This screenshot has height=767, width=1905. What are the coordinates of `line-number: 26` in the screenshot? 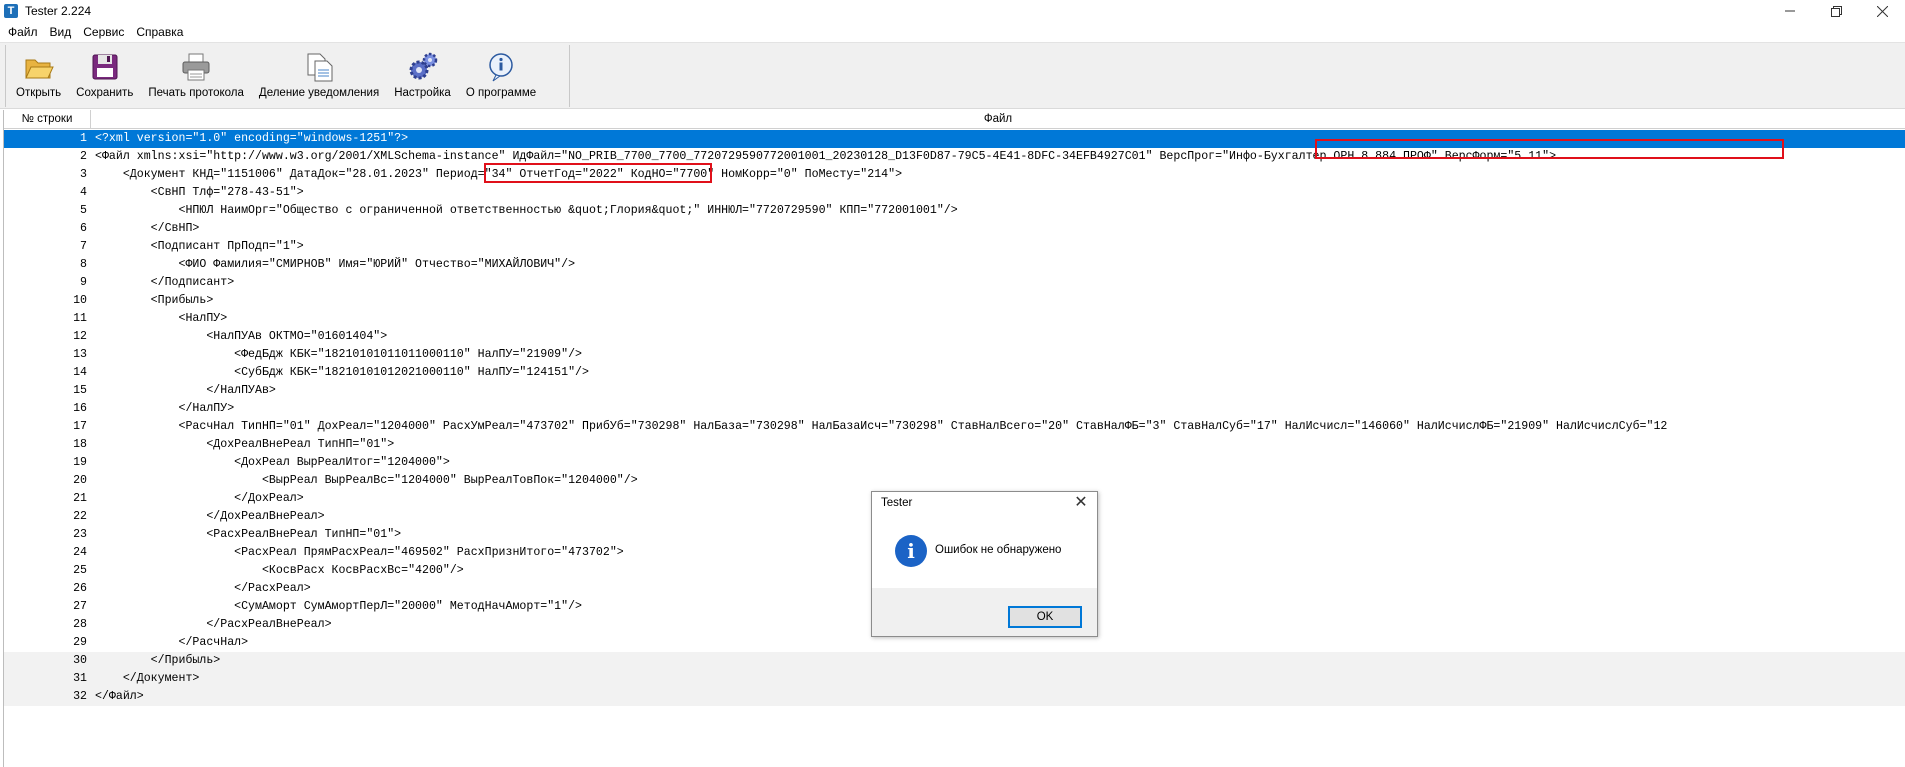 It's located at (80, 588).